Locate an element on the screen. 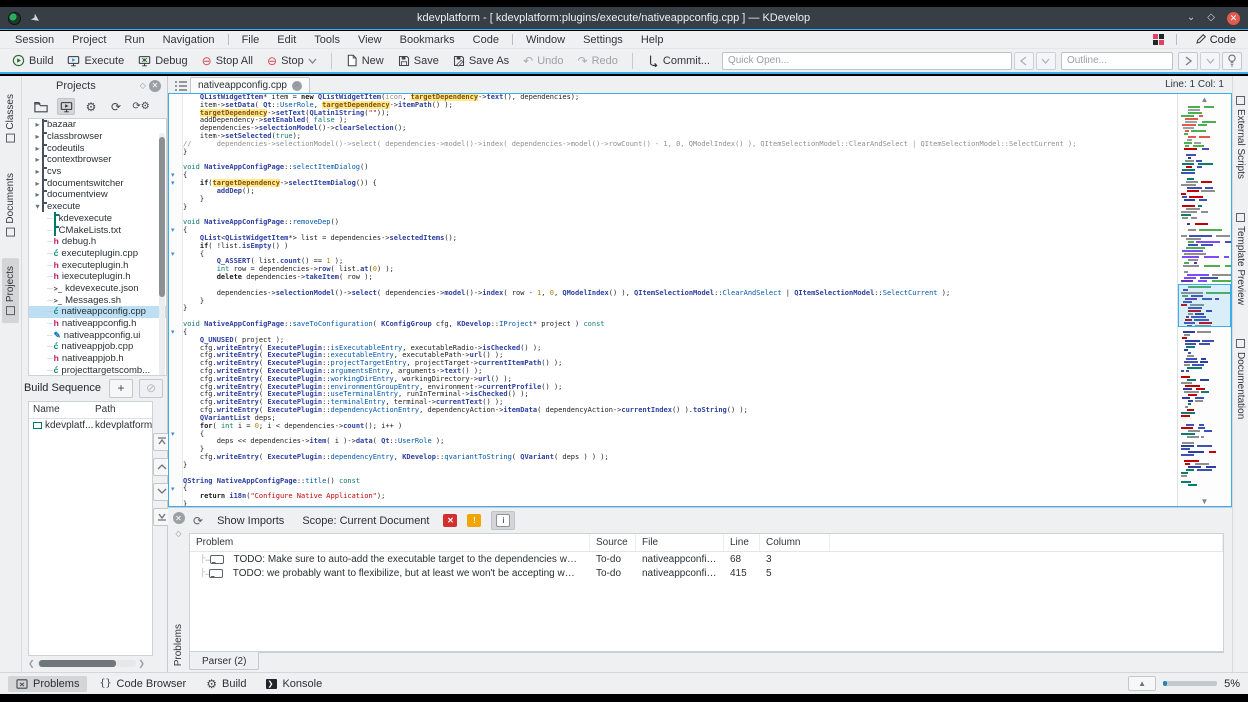  column-header-problem: Problem is located at coordinates (390, 542).